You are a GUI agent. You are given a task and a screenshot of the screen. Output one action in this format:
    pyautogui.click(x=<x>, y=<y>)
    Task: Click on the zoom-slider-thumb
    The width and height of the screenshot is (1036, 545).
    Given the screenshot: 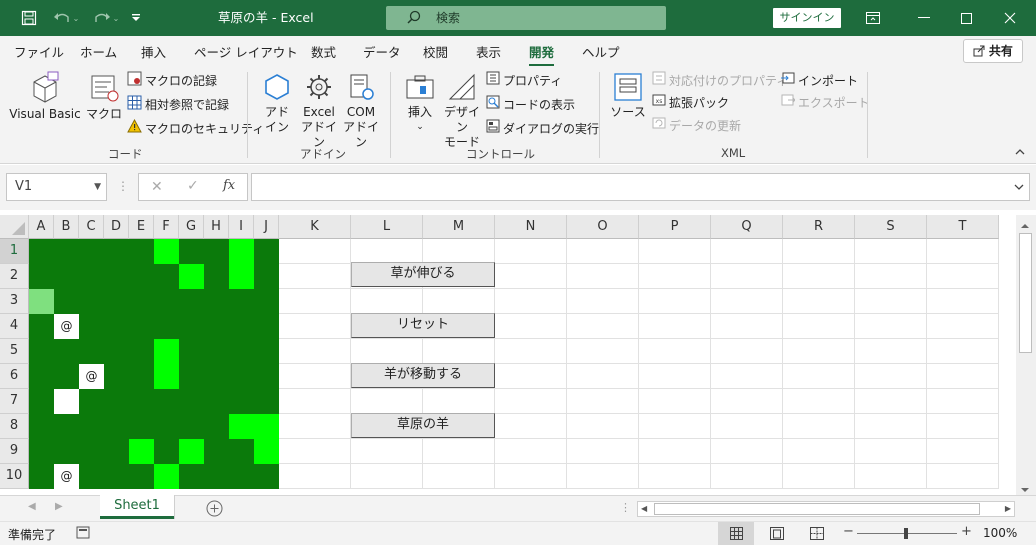 What is the action you would take?
    pyautogui.click(x=906, y=533)
    